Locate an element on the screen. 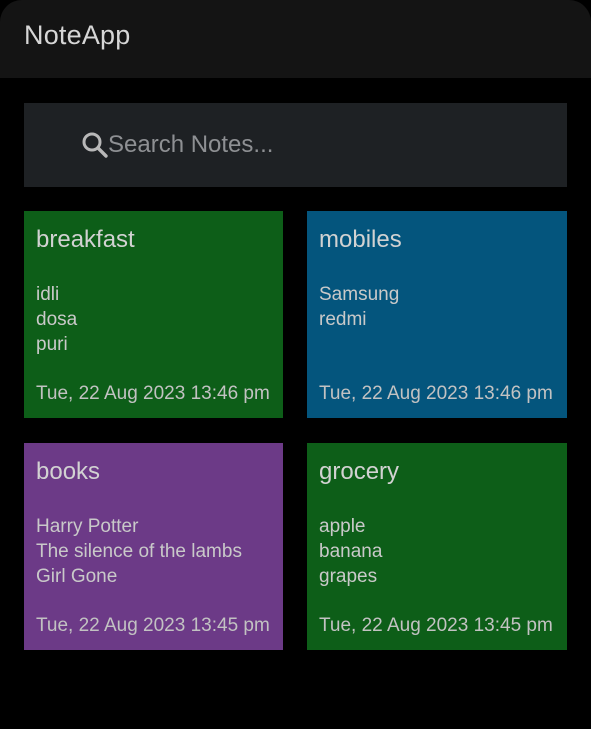  note-line: redmi is located at coordinates (343, 319).